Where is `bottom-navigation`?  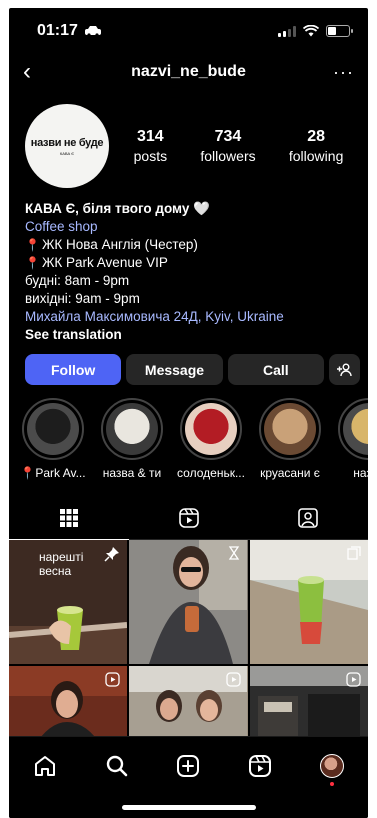
bottom-navigation is located at coordinates (188, 777).